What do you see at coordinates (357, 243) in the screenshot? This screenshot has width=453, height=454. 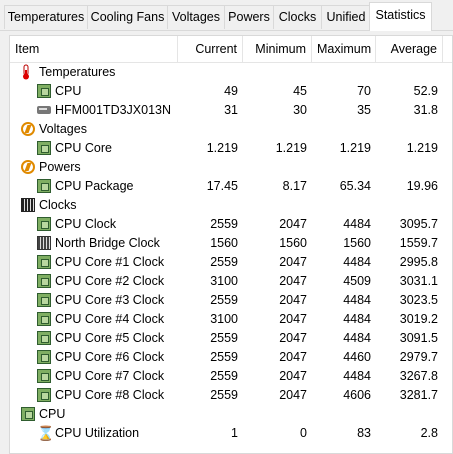 I see `maximum-value: 1560` at bounding box center [357, 243].